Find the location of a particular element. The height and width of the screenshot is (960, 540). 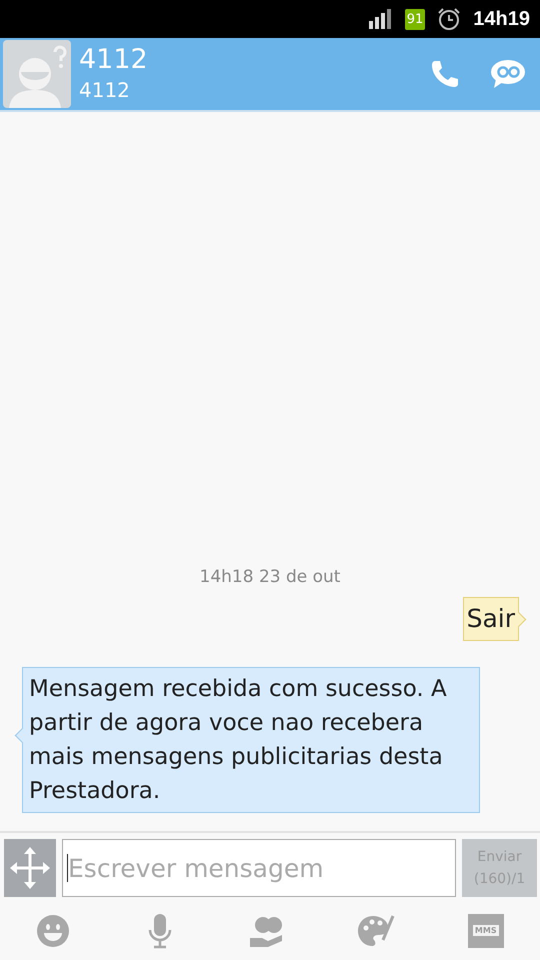

palette-icon is located at coordinates (376, 931).